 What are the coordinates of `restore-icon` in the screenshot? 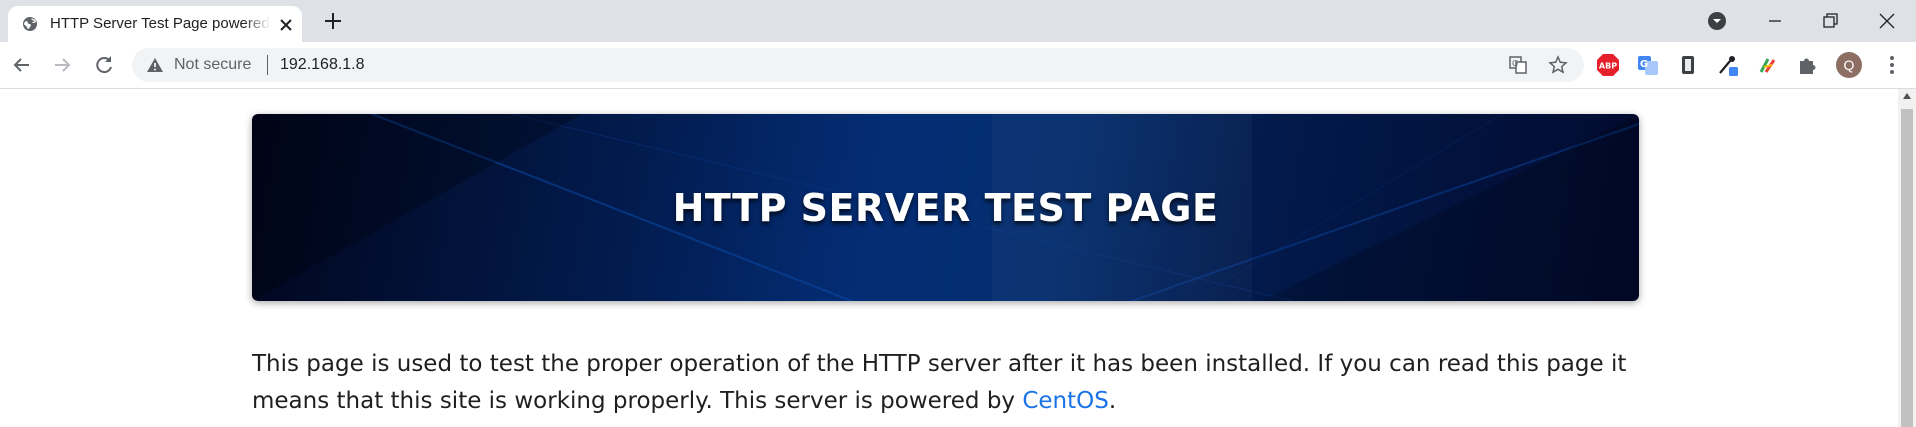 It's located at (1830, 21).